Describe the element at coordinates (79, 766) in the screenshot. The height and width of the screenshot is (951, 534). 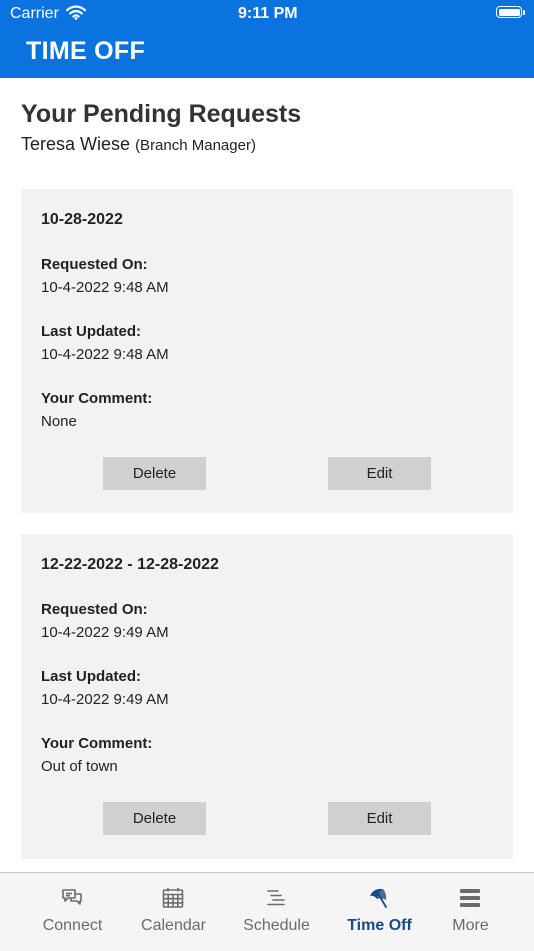
I see `comment-value: Out of town` at that location.